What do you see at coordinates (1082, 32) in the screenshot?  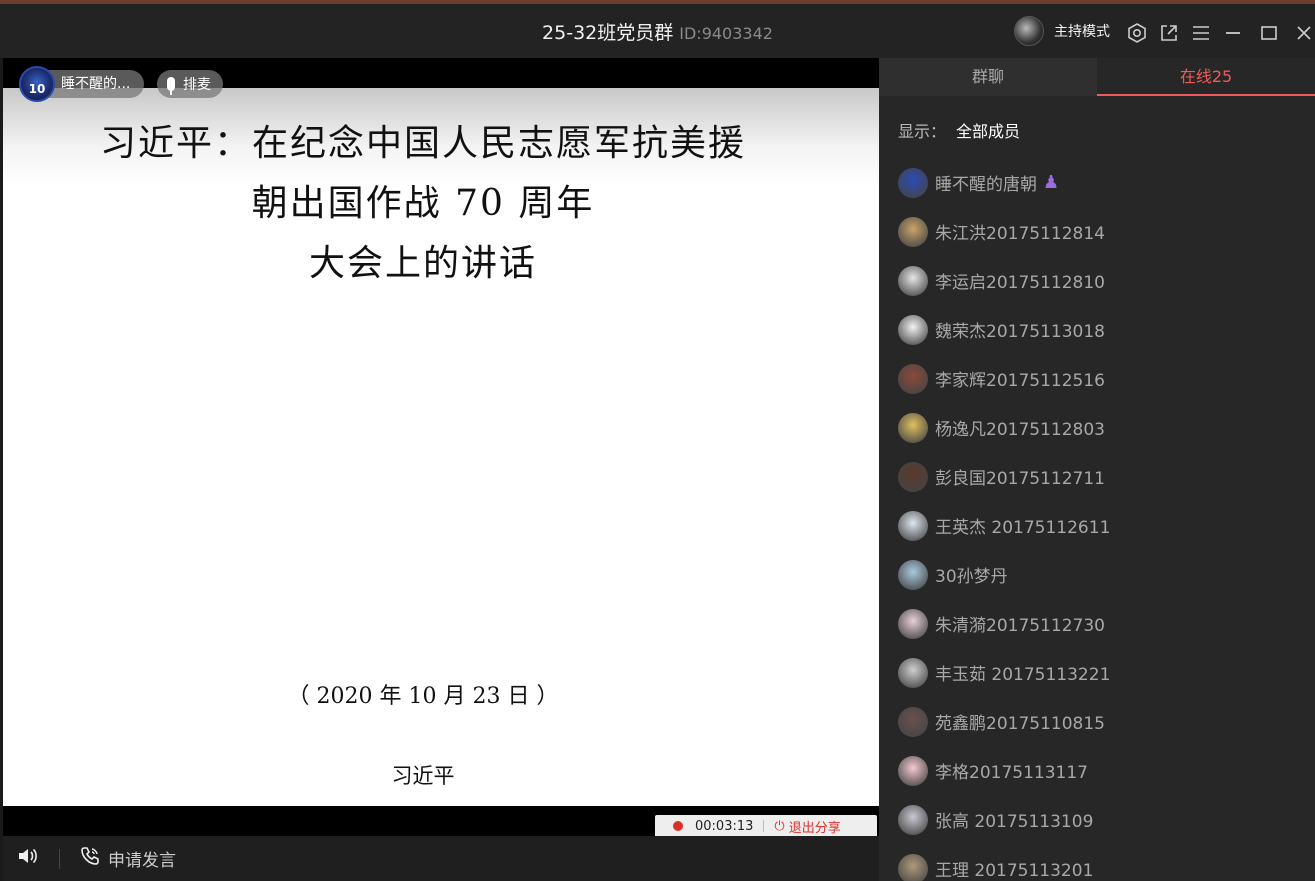 I see `host-mode-label: 主持模式` at bounding box center [1082, 32].